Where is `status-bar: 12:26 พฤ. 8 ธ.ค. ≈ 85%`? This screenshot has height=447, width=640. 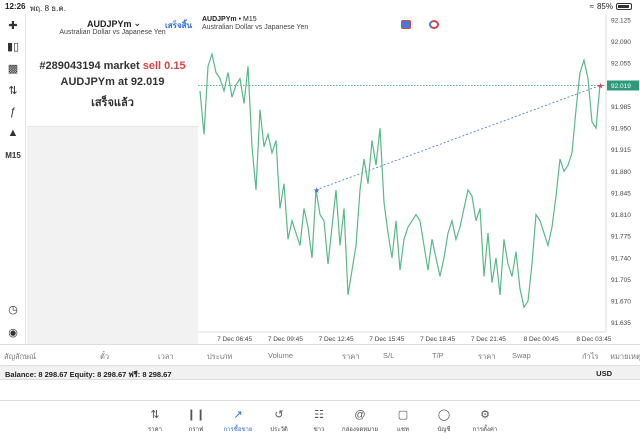
status-bar: 12:26 พฤ. 8 ธ.ค. ≈ 85% is located at coordinates (320, 7).